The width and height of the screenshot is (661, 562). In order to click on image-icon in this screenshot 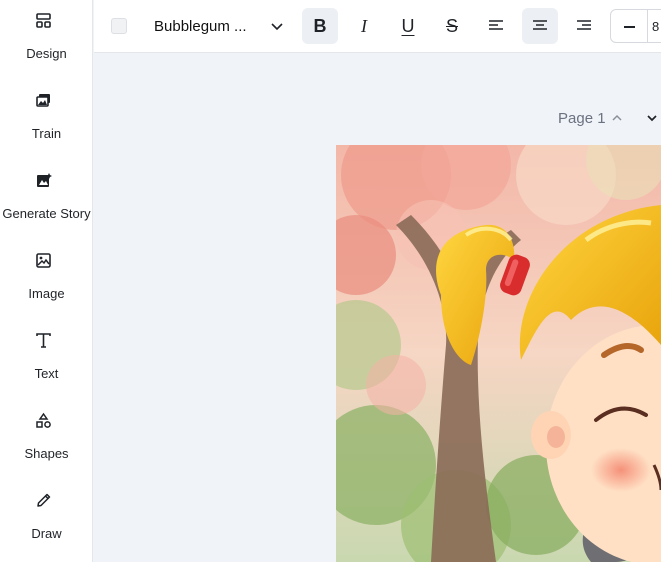, I will do `click(43, 260)`.